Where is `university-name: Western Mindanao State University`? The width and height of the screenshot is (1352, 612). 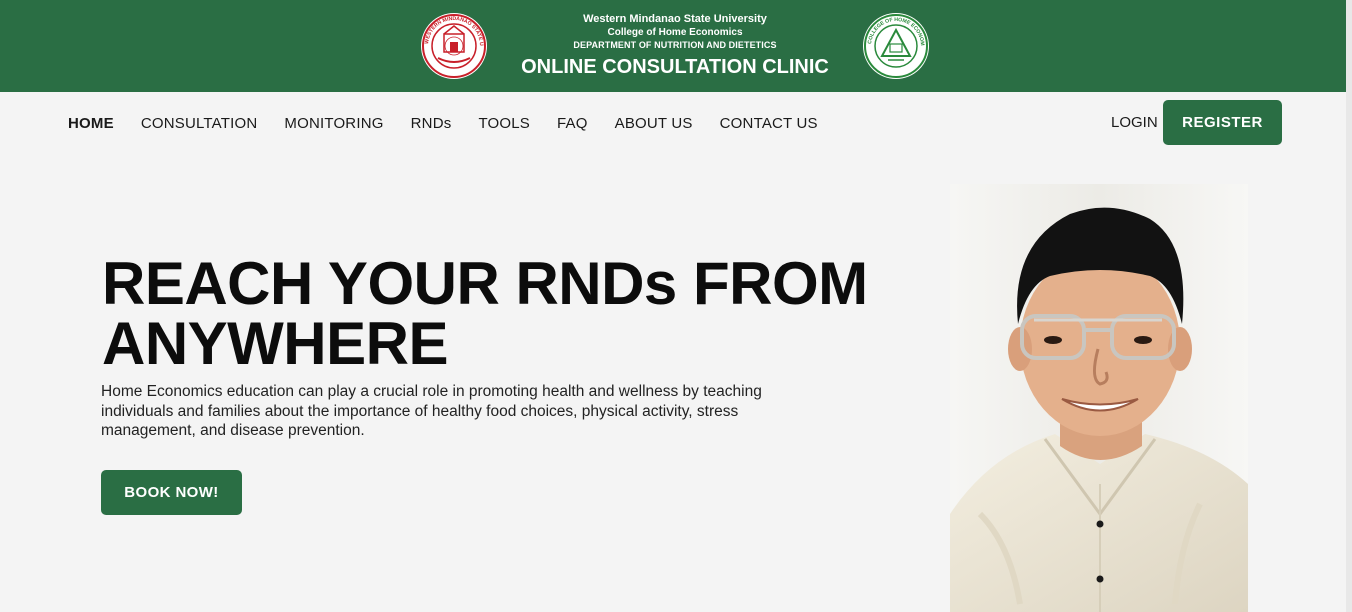 university-name: Western Mindanao State University is located at coordinates (675, 19).